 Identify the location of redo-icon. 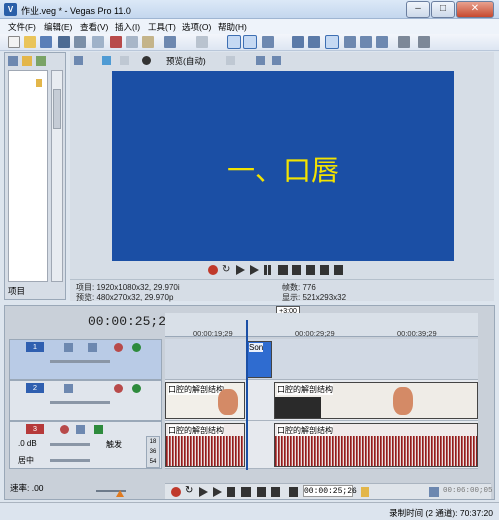
(202, 42).